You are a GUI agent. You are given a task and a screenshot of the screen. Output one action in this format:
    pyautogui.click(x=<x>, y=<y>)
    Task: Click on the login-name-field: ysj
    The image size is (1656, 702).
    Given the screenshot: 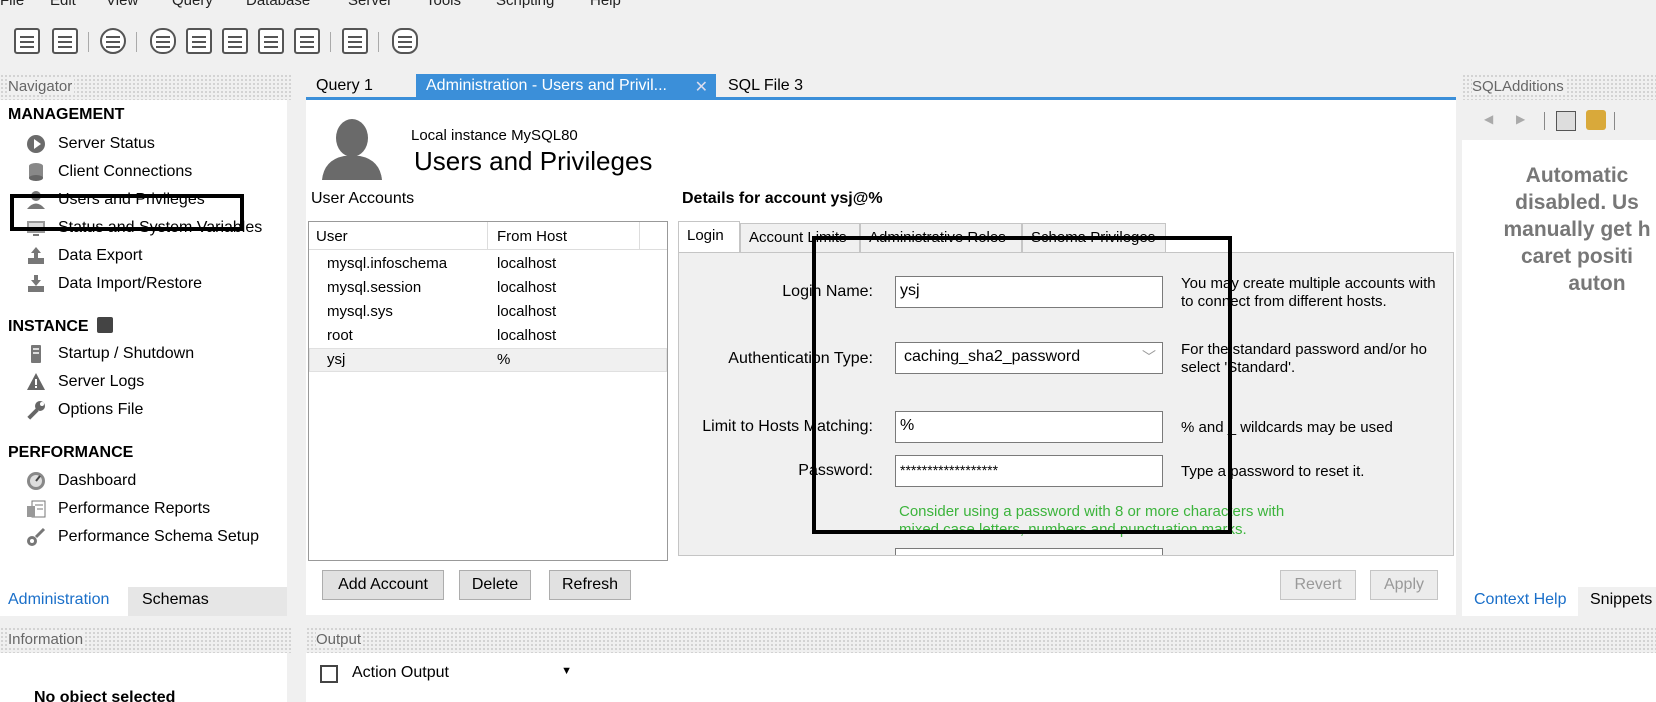 What is the action you would take?
    pyautogui.click(x=1029, y=292)
    